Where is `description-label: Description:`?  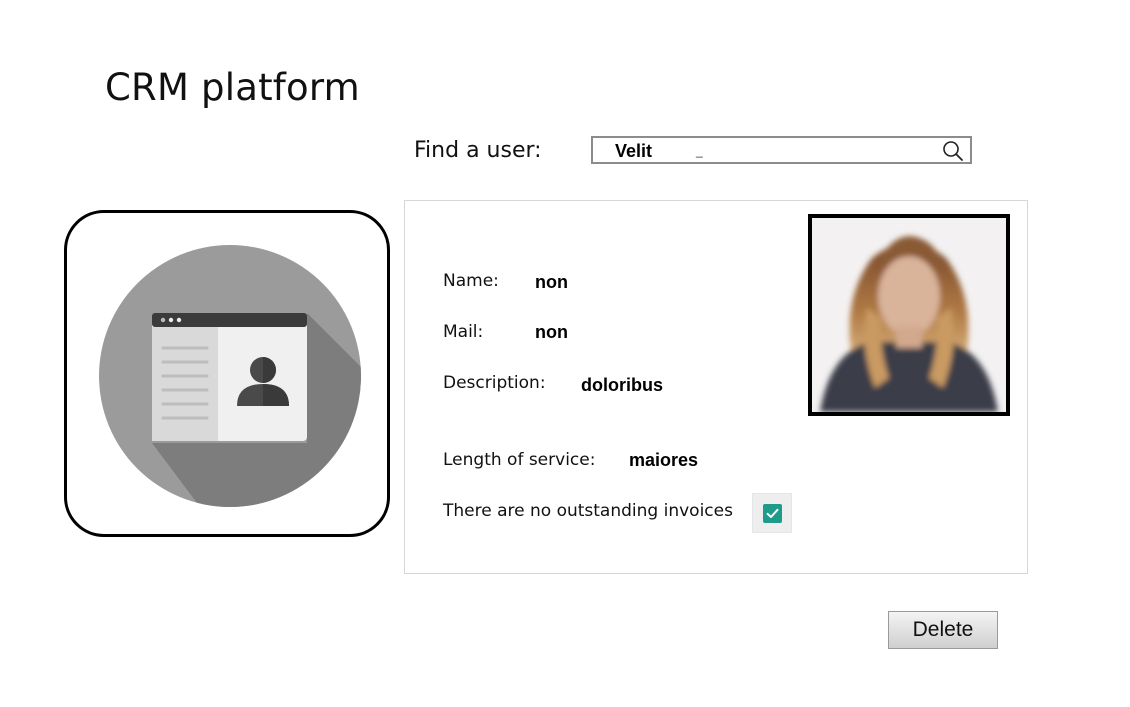
description-label: Description: is located at coordinates (494, 383).